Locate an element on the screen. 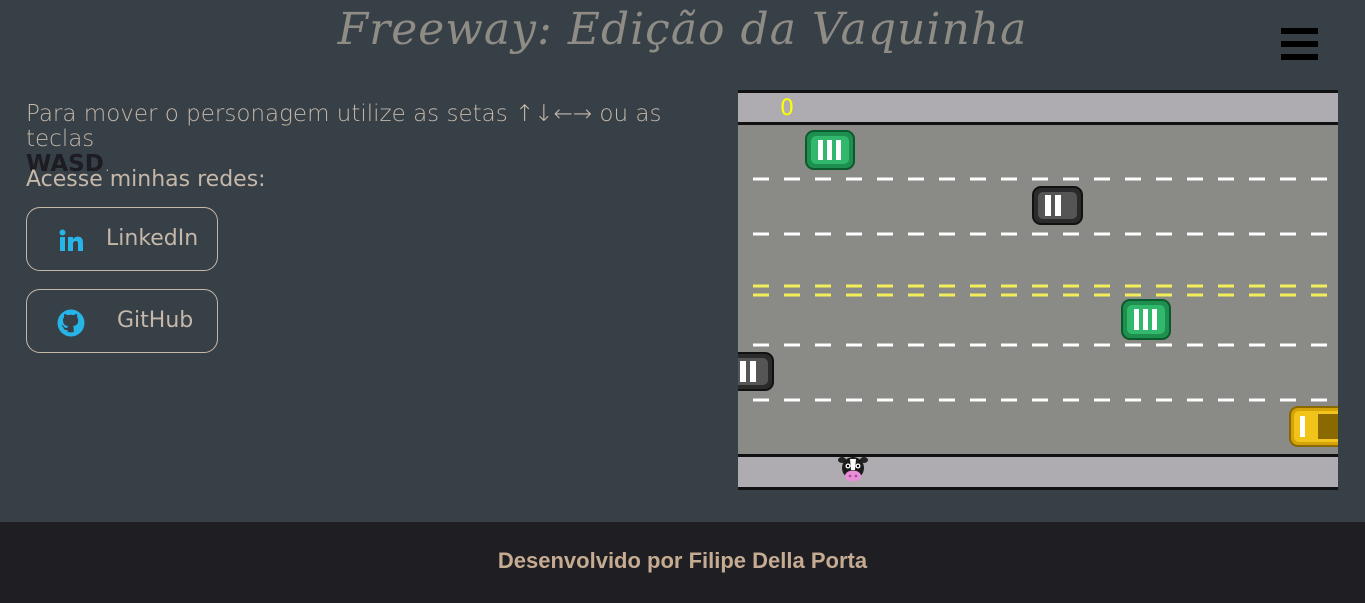  top-road-edge is located at coordinates (1038, 123).